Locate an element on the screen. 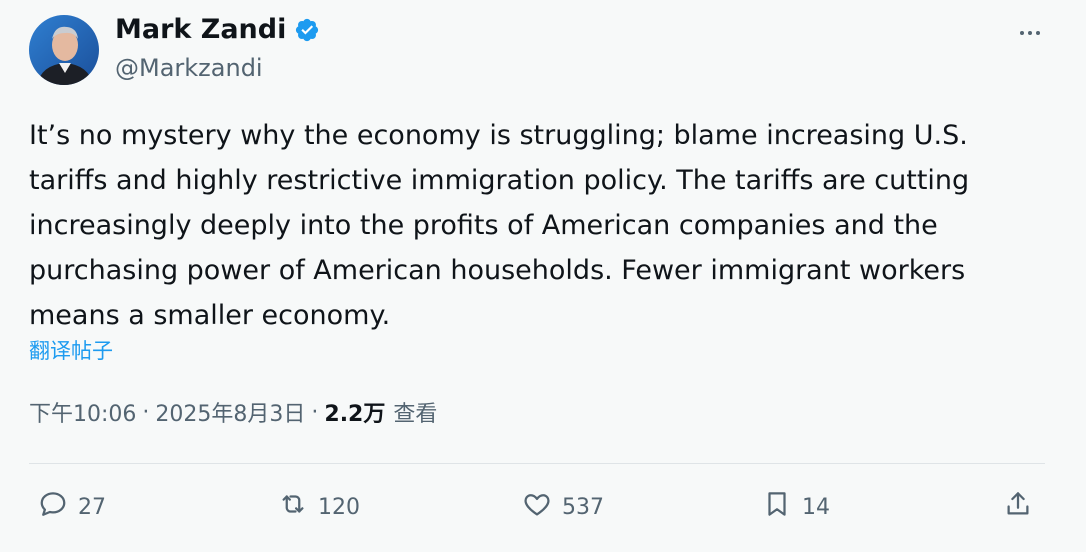 The image size is (1086, 552). more-options-icon is located at coordinates (1030, 33).